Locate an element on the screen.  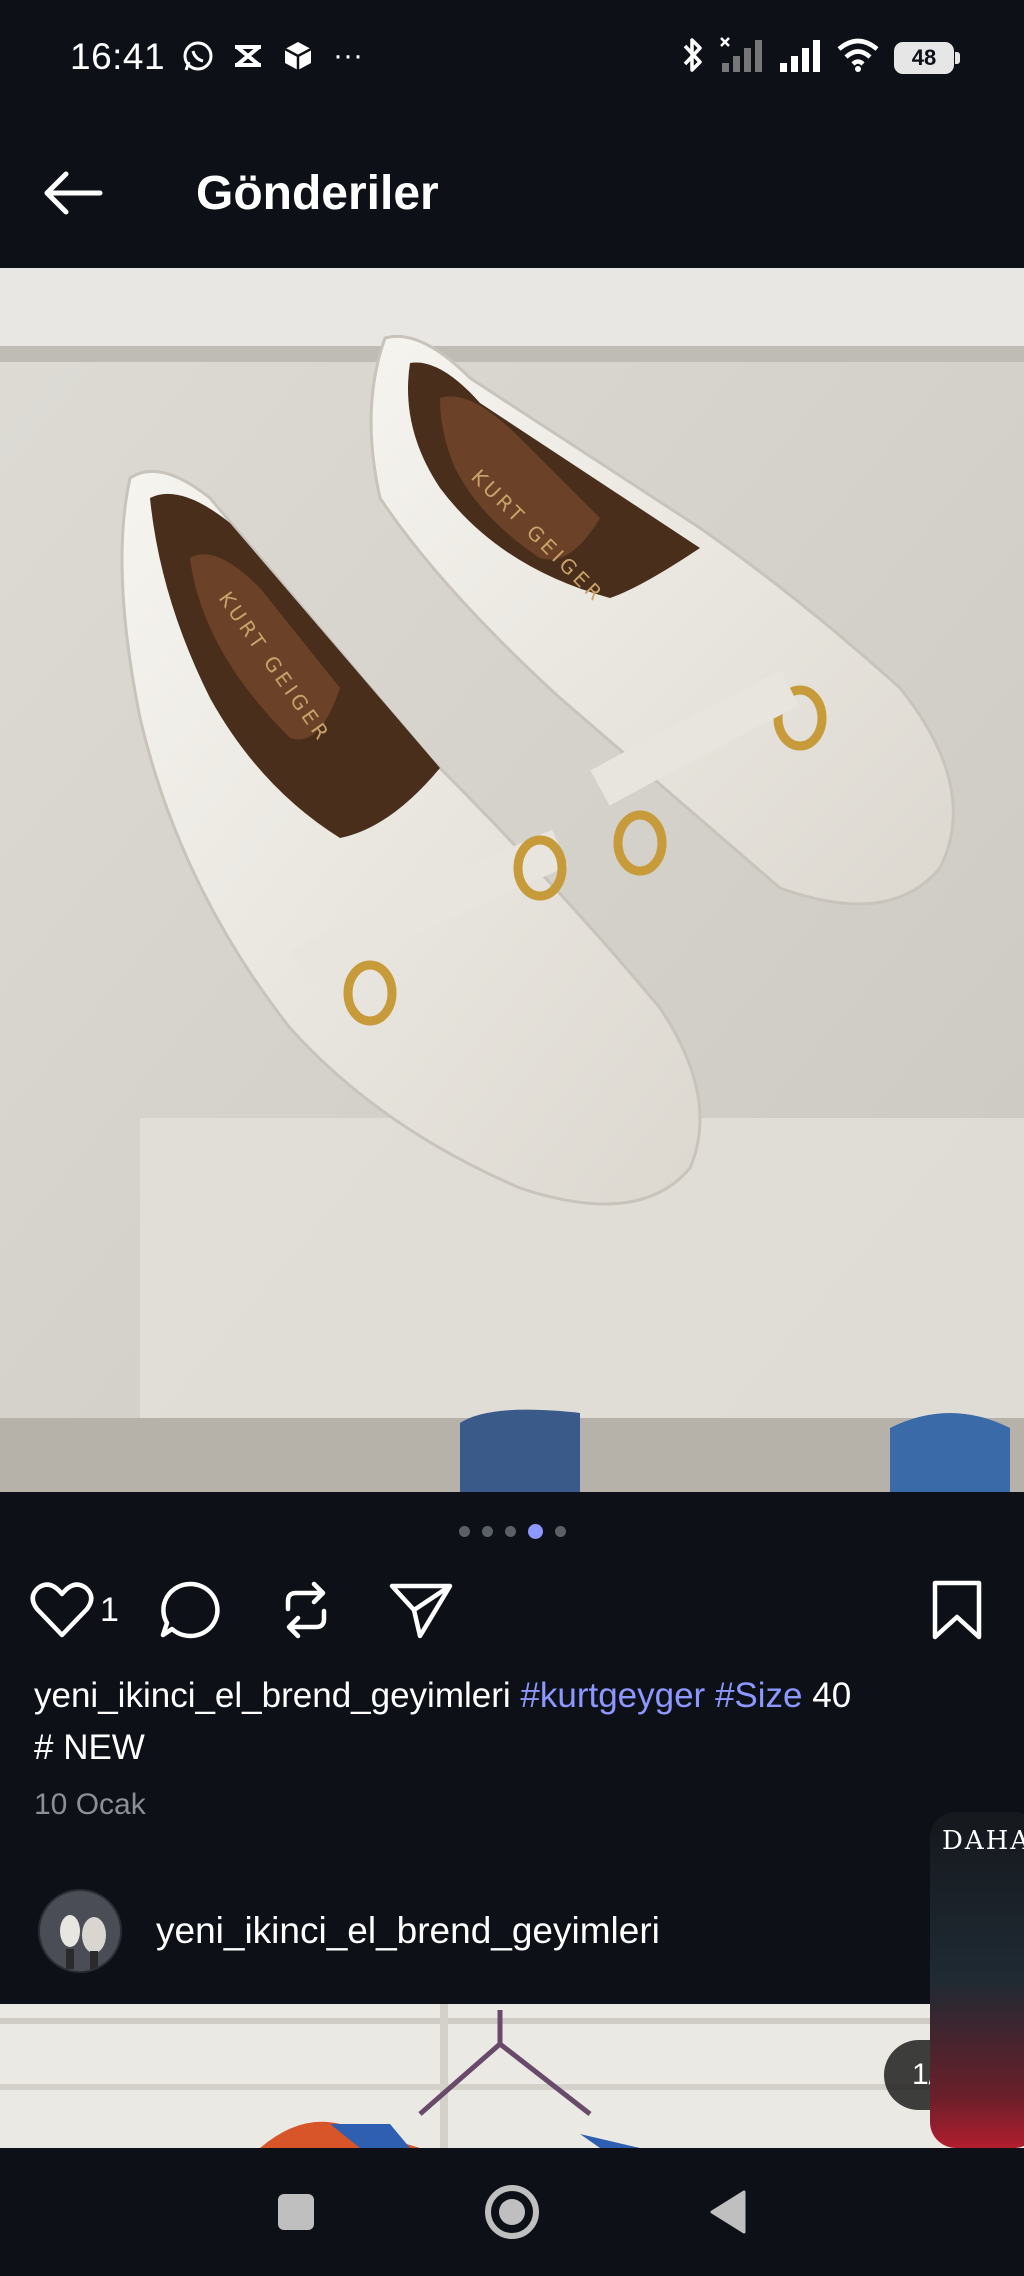
bluetooth-icon is located at coordinates (693, 57).